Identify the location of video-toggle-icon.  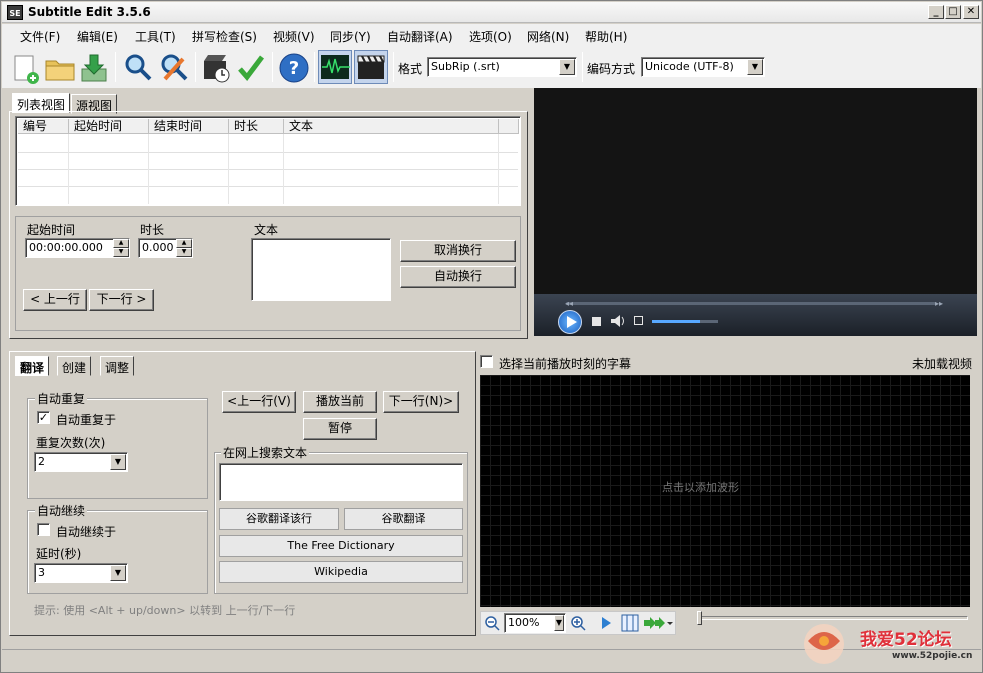
(371, 67).